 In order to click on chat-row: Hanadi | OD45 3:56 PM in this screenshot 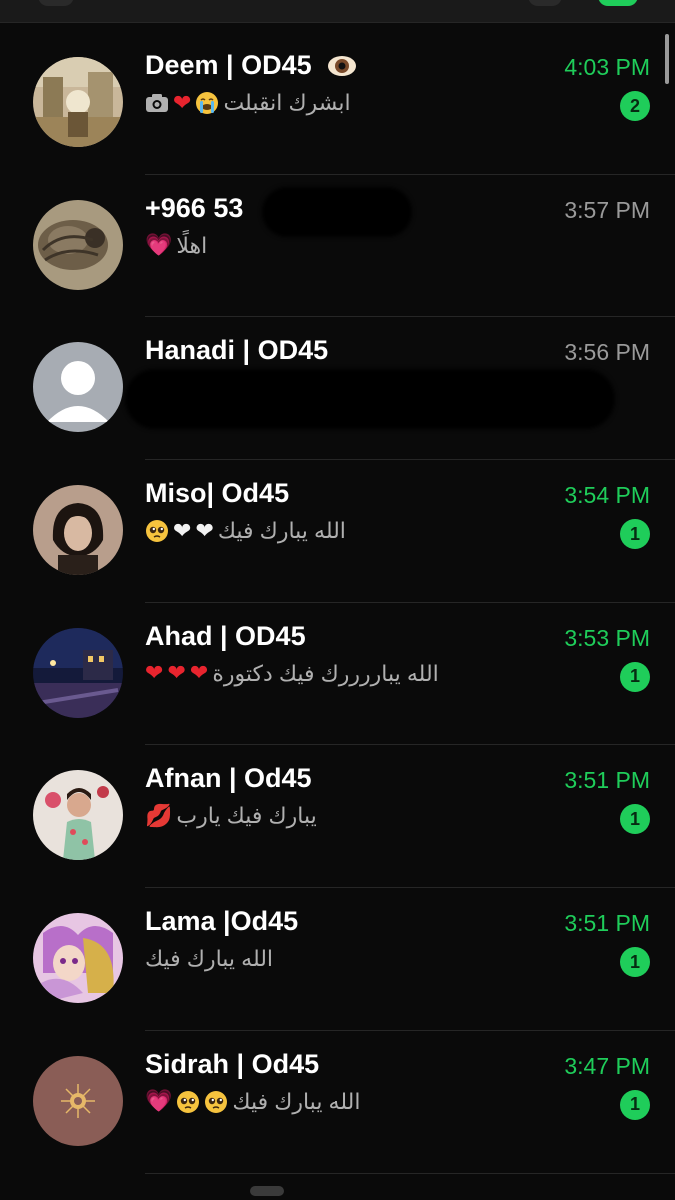, I will do `click(337, 389)`.